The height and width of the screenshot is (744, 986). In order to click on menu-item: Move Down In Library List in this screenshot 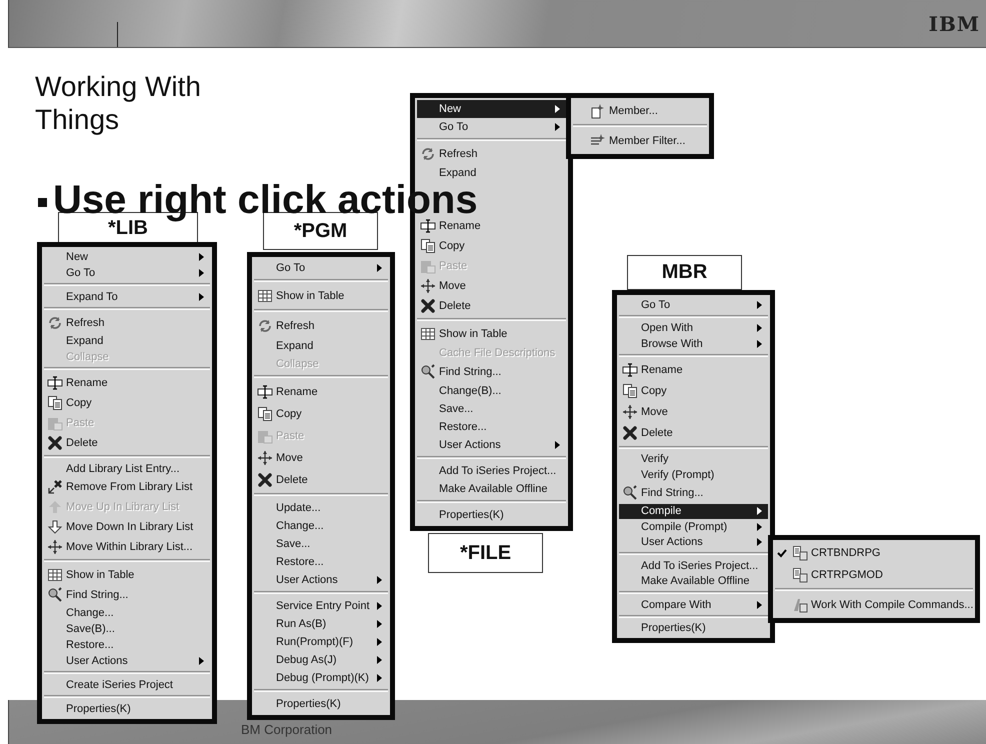, I will do `click(127, 527)`.